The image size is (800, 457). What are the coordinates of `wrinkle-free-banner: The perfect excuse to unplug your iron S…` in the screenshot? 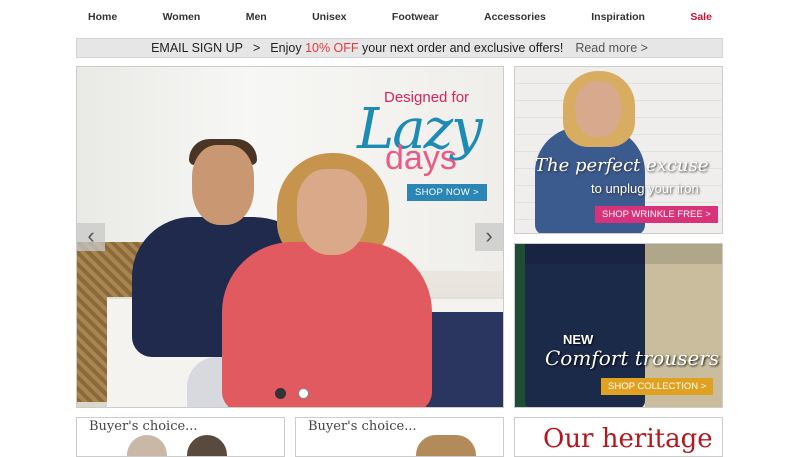 It's located at (618, 150).